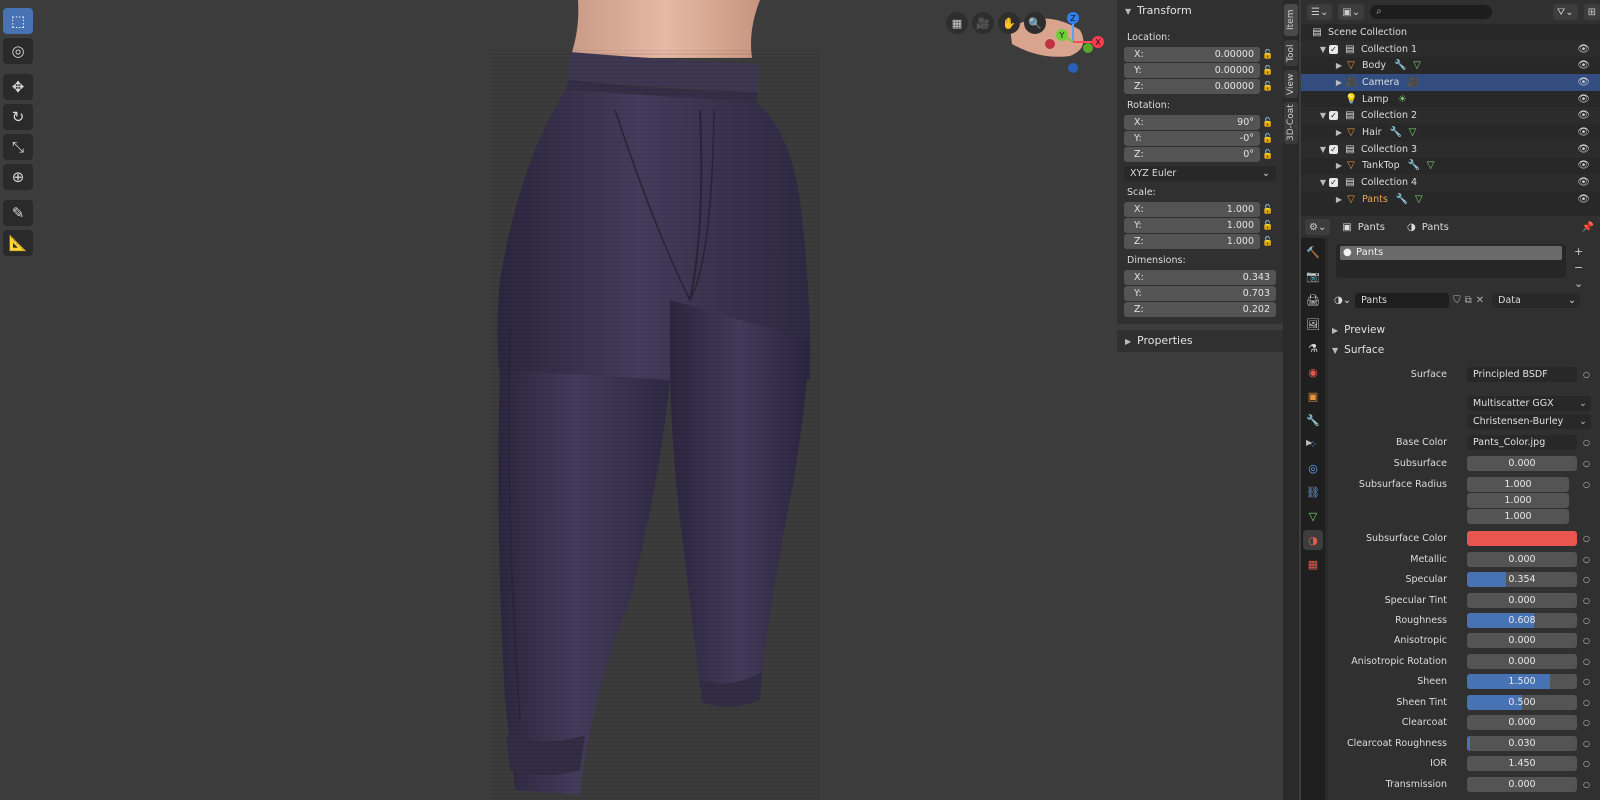  Describe the element at coordinates (1192, 154) in the screenshot. I see `rotation-z-field: Z: 0°` at that location.